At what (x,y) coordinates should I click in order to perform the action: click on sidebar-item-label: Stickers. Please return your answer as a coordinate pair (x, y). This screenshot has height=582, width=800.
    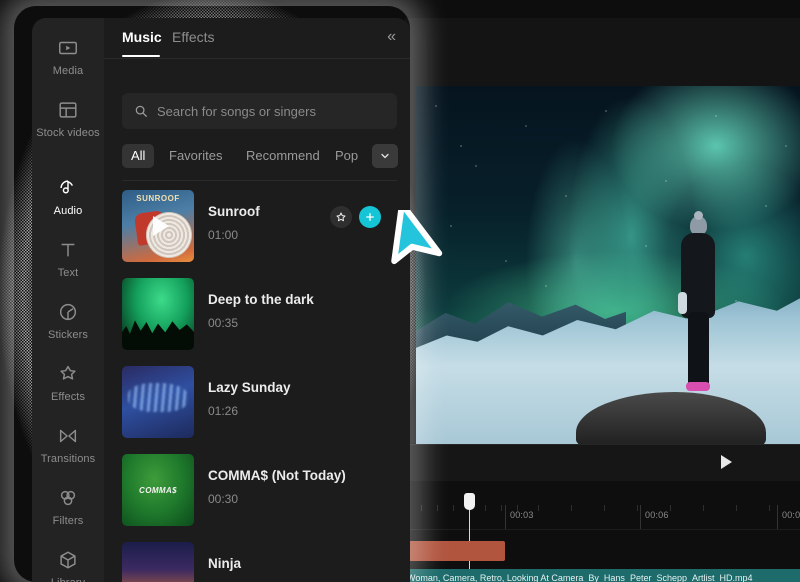
    Looking at the image, I should click on (68, 335).